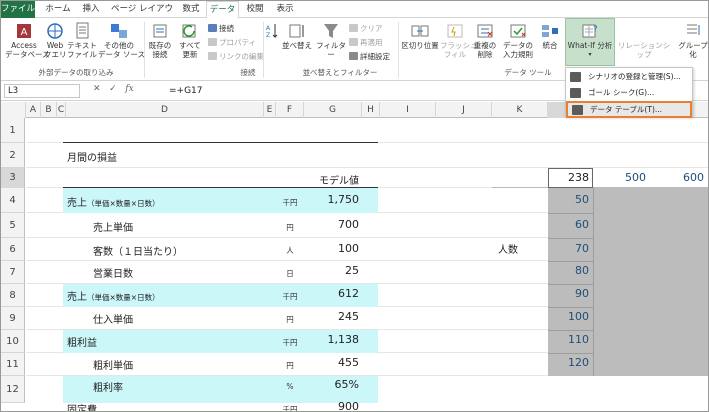 This screenshot has width=709, height=412. I want to click on group-label-sort: 並べ替えとフィルター, so click(340, 72).